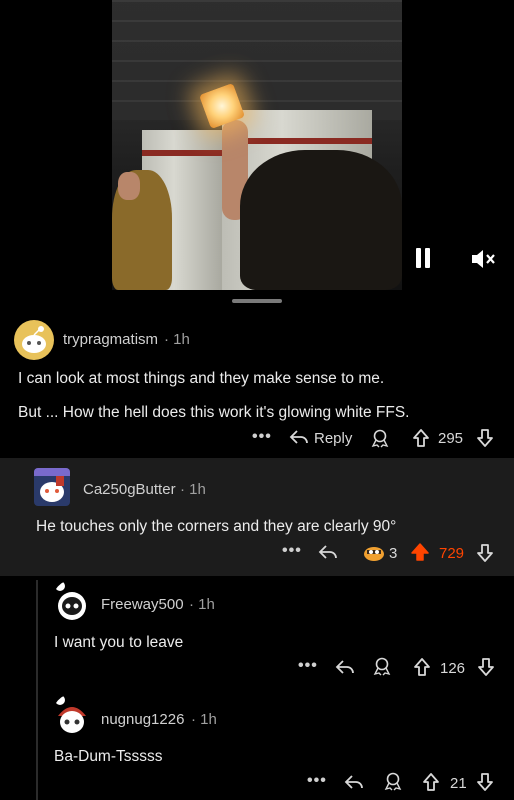  Describe the element at coordinates (37, 690) in the screenshot. I see `thread-line` at that location.